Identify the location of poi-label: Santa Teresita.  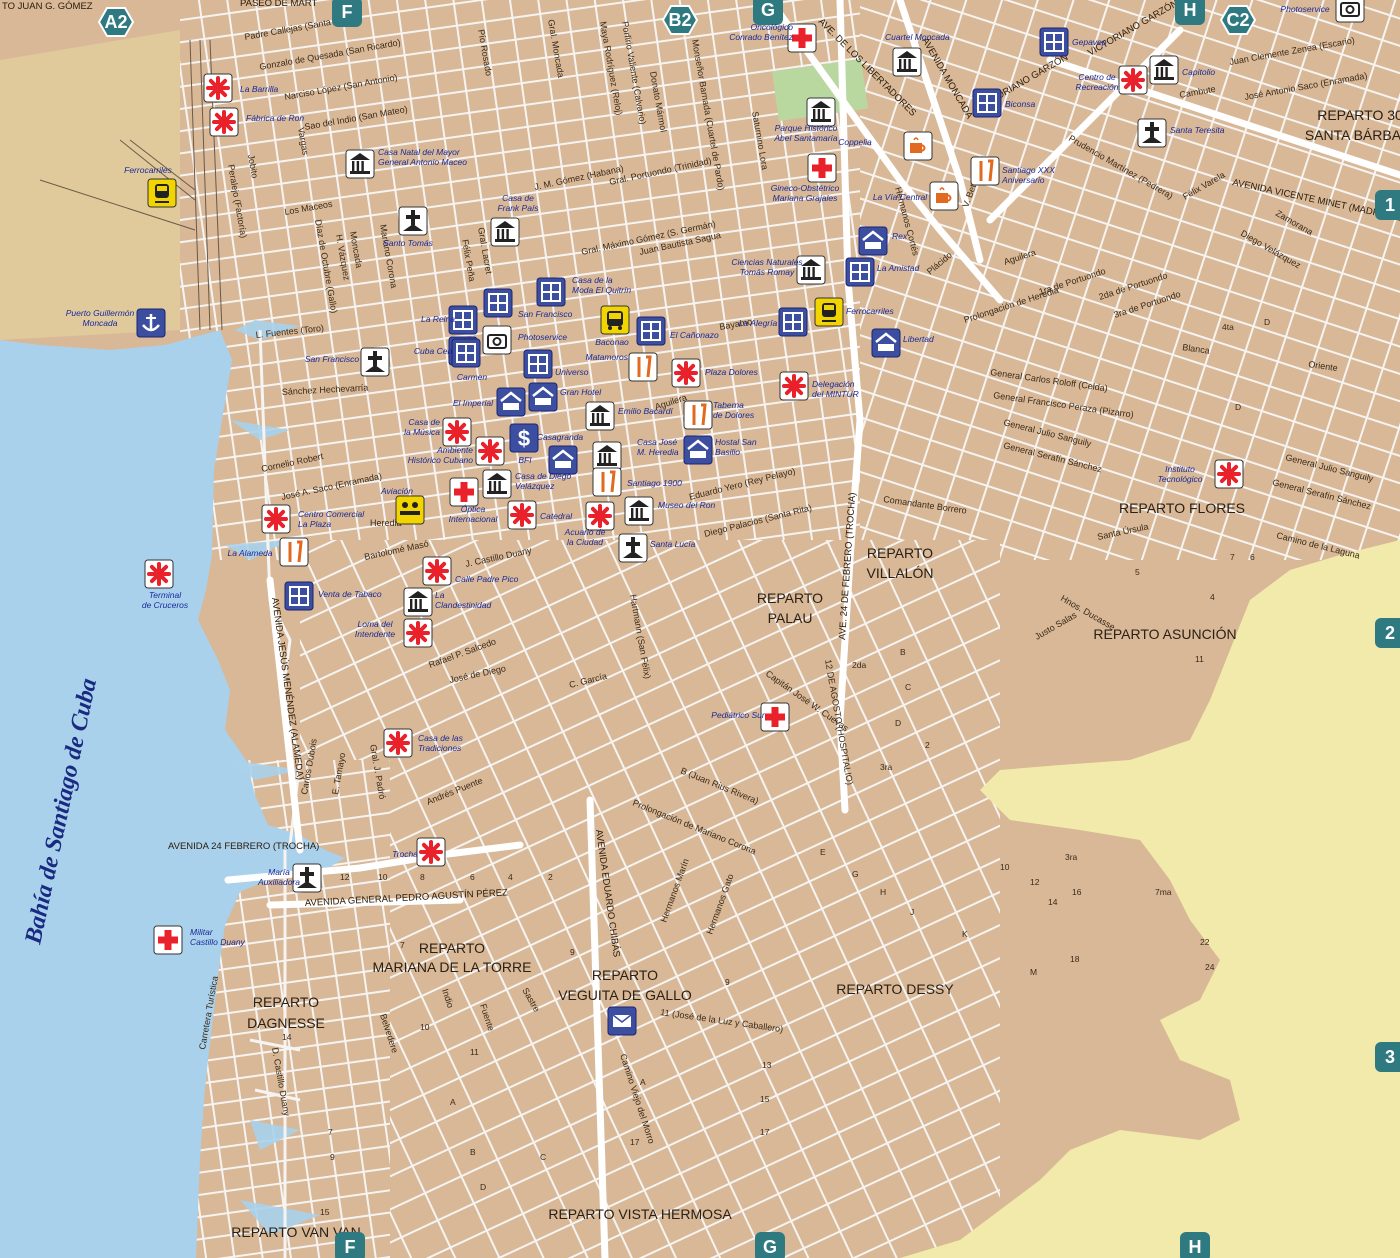
(1197, 130).